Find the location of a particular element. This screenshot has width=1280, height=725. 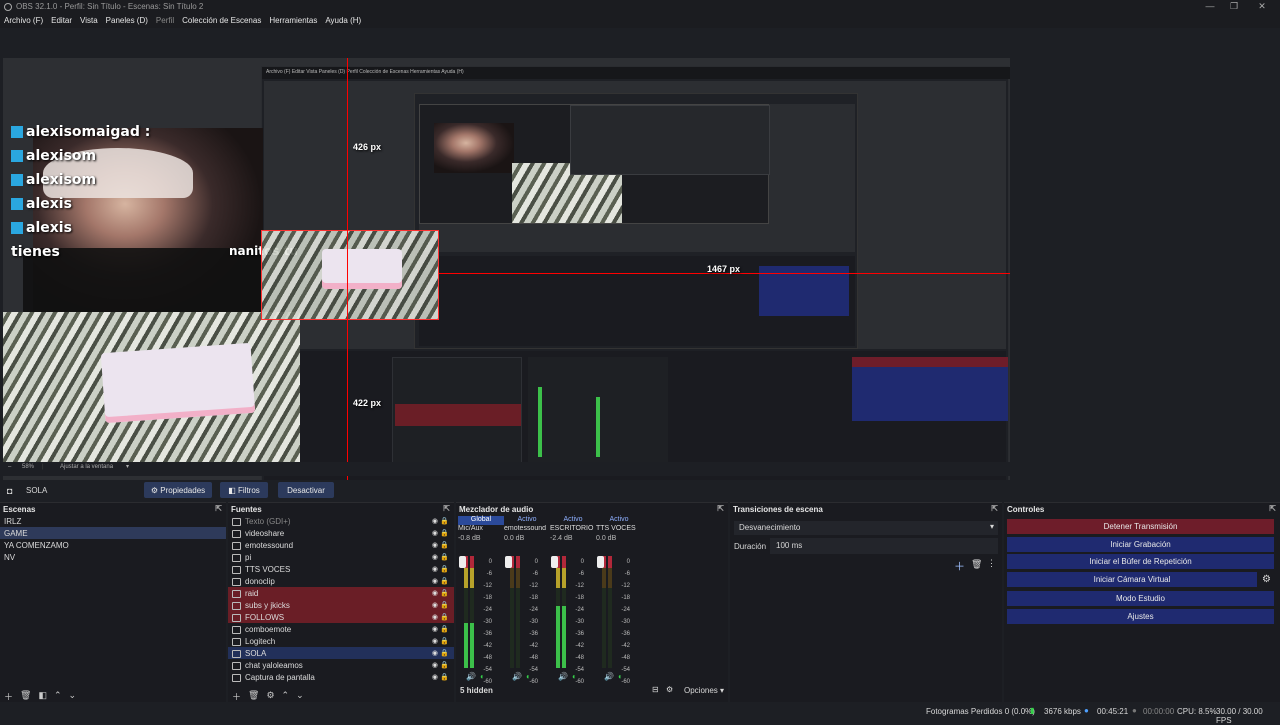

close-icon: ✕ is located at coordinates (1262, 7).